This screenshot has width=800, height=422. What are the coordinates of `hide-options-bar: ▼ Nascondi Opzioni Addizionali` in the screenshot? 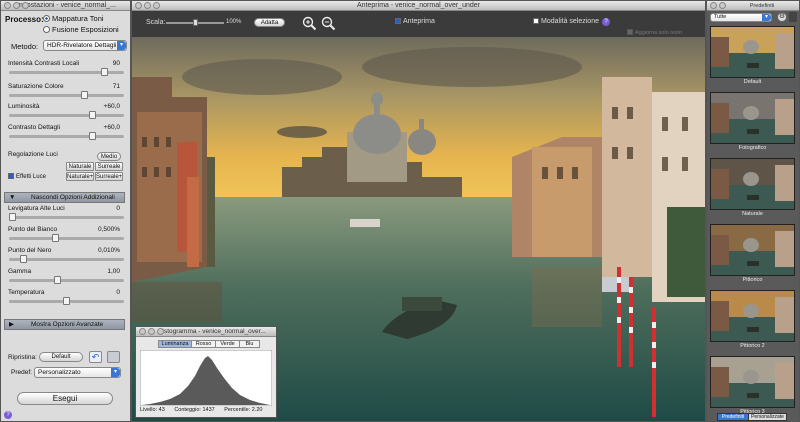 It's located at (64, 197).